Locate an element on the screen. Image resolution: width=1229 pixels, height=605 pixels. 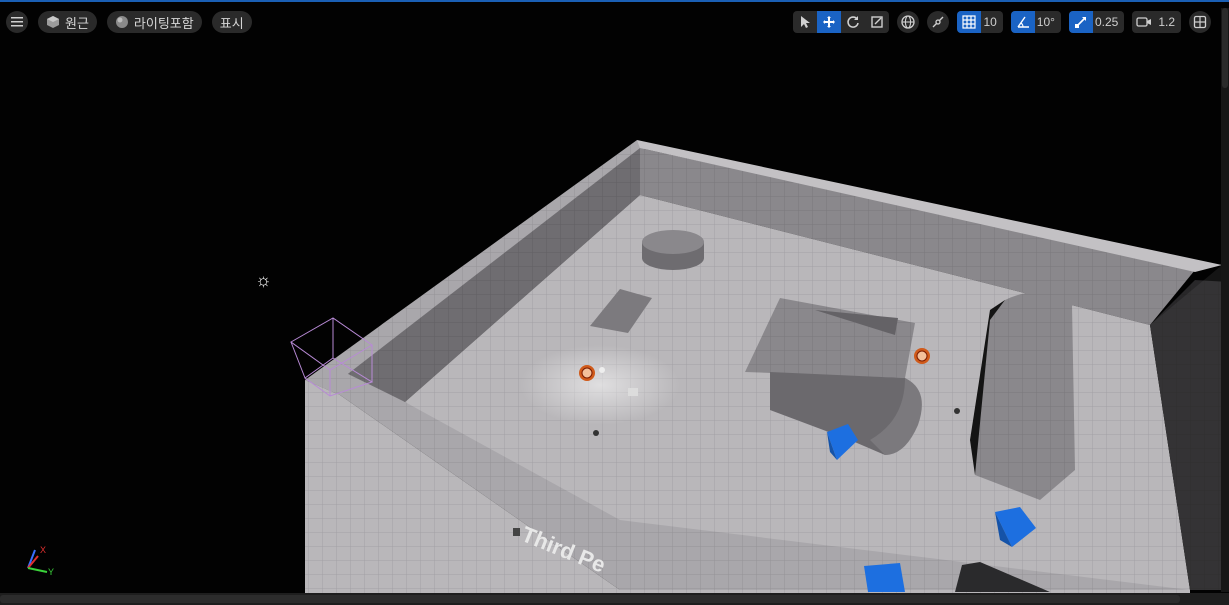
grid-snap-toggle is located at coordinates (969, 22).